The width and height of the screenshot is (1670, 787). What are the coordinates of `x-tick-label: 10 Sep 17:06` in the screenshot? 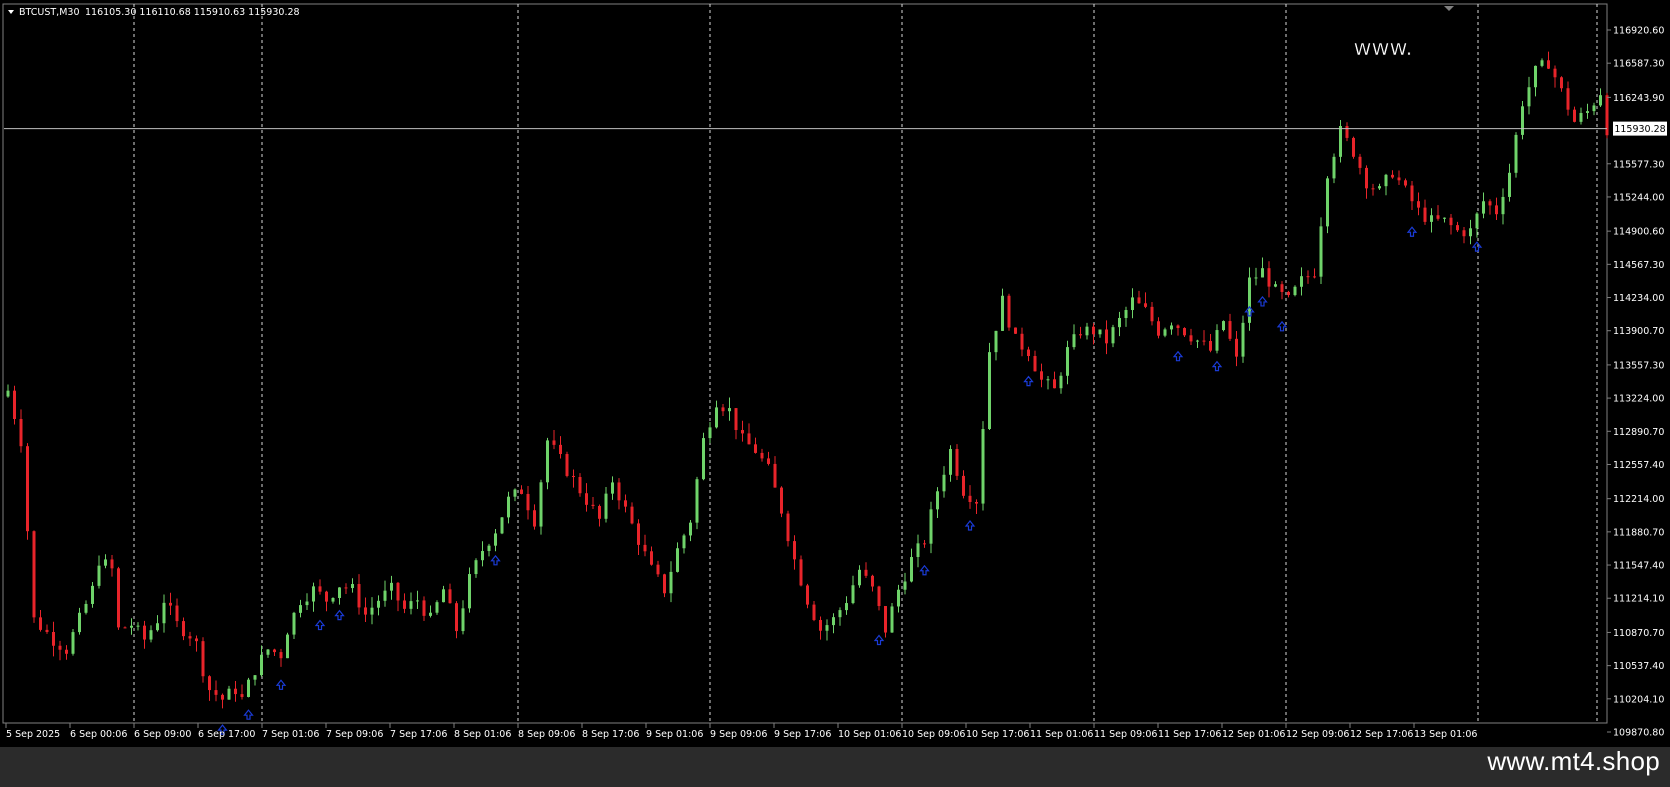 It's located at (997, 734).